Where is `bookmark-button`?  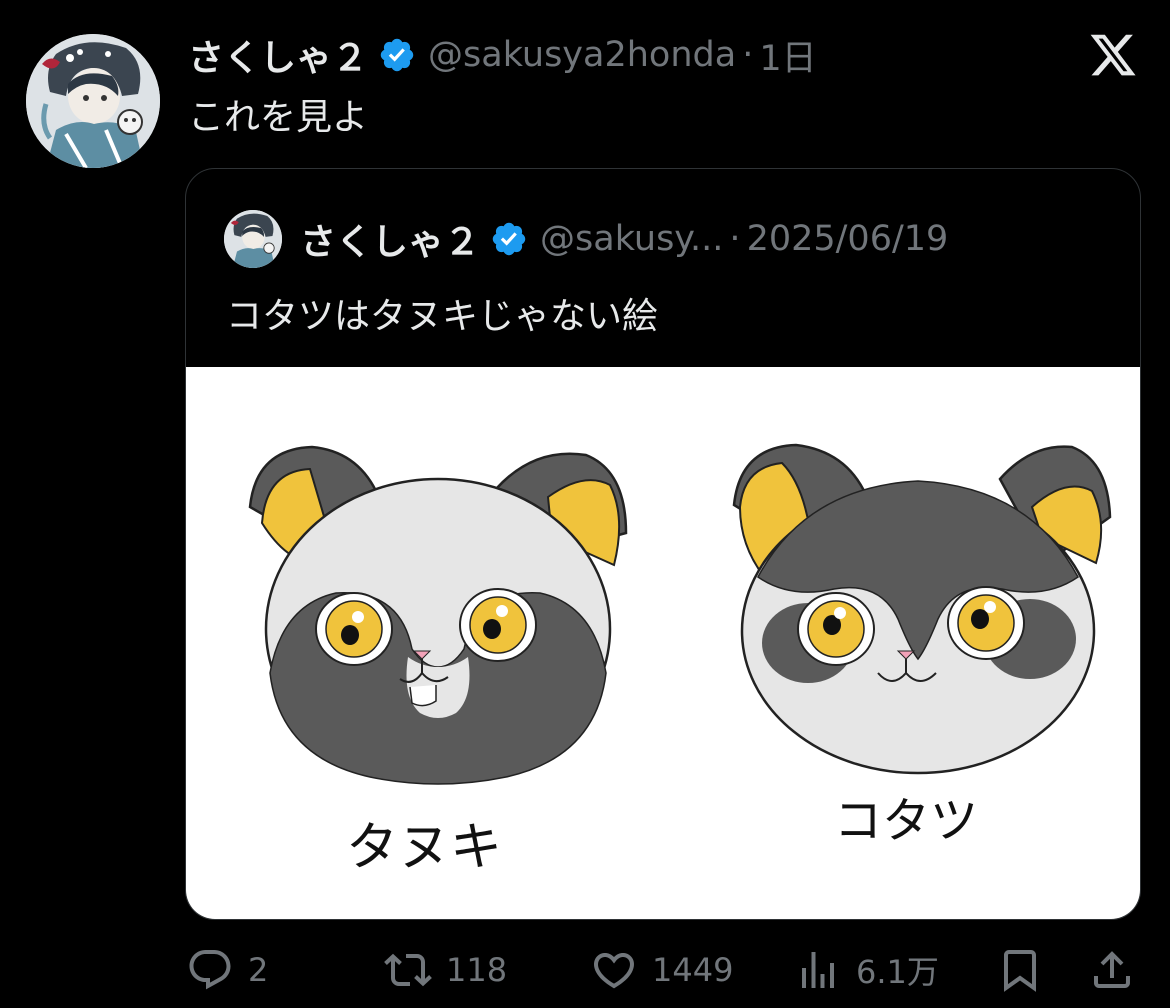 bookmark-button is located at coordinates (1020, 970).